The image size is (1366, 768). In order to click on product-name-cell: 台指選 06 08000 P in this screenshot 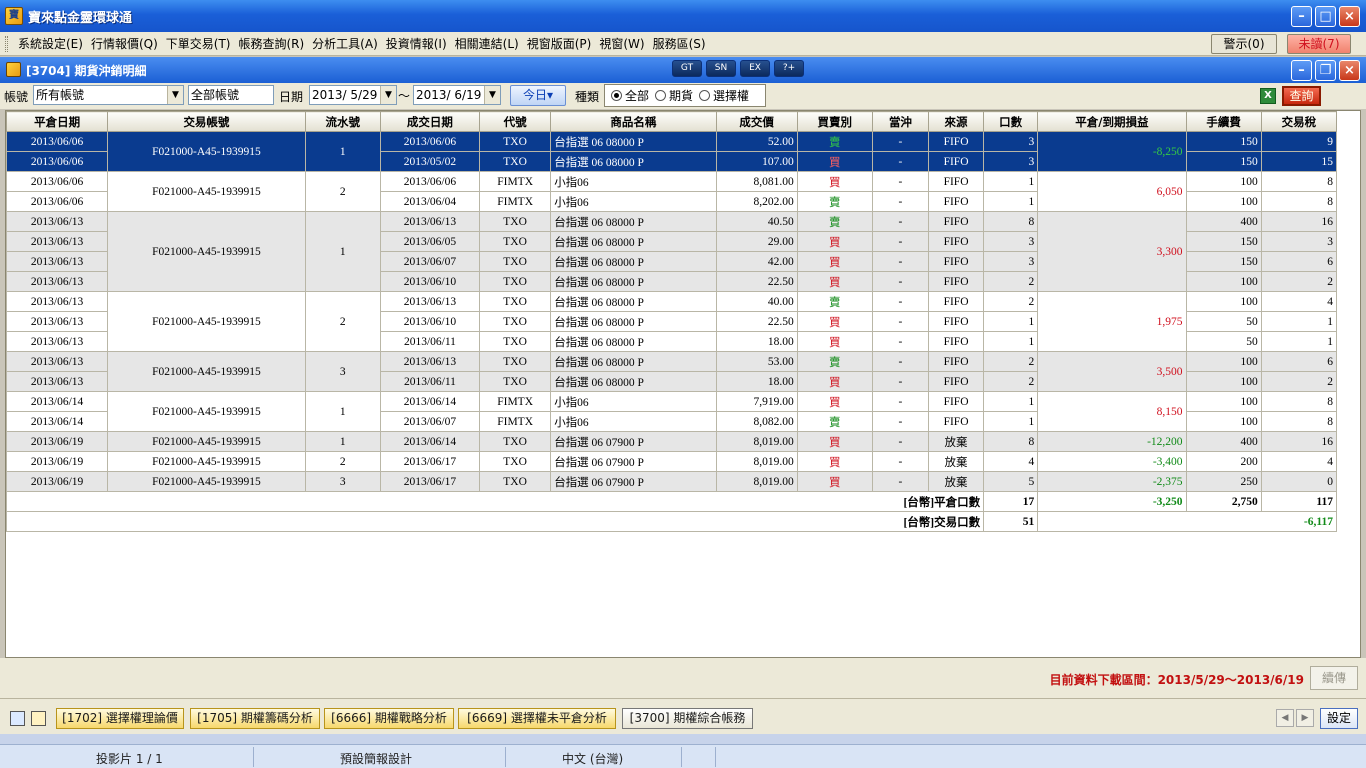, I will do `click(633, 301)`.